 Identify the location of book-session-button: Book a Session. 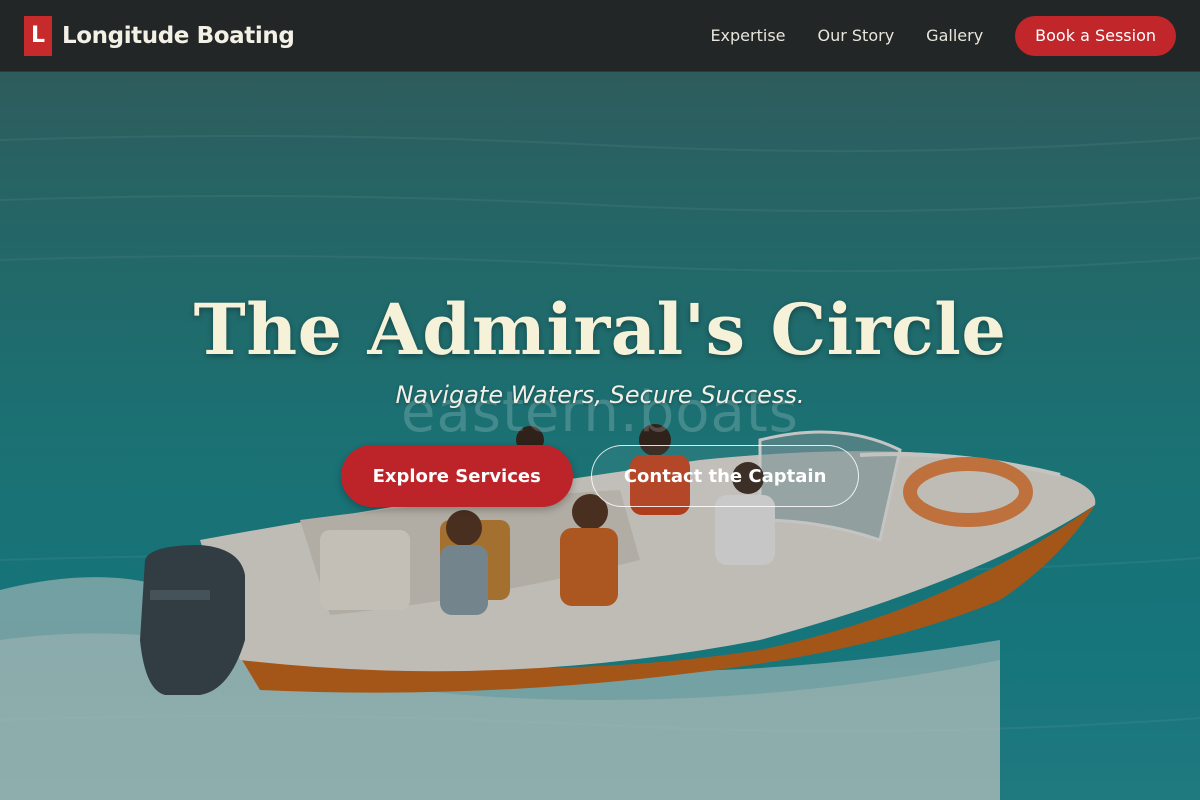
(1095, 35).